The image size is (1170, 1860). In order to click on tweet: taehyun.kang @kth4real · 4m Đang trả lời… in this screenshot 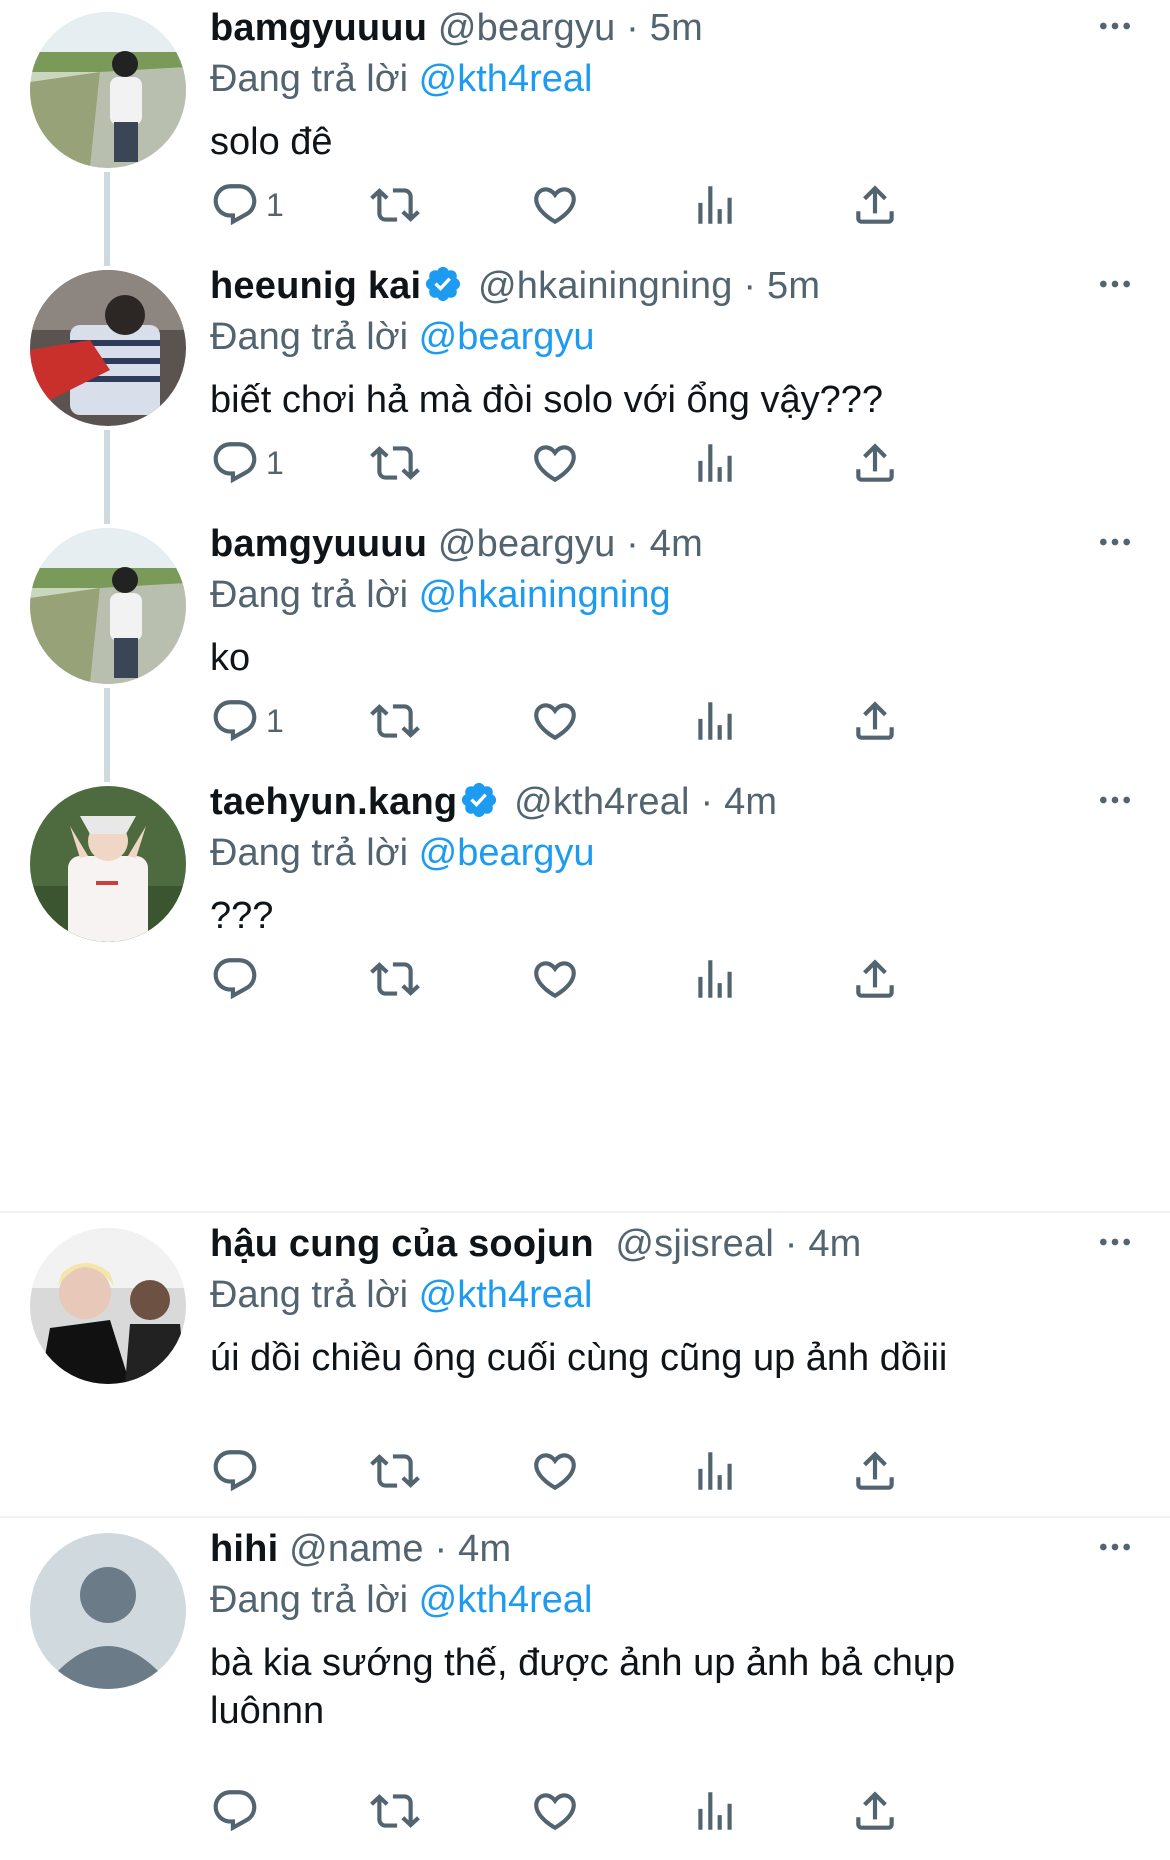, I will do `click(585, 903)`.